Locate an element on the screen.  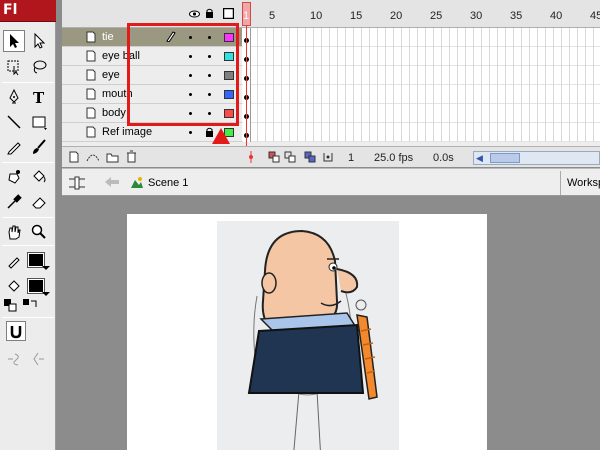
text-tool-icon: T is located at coordinates (39, 97).